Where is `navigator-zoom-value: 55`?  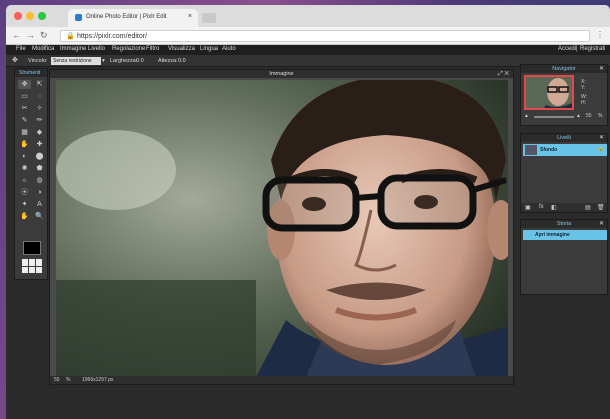
navigator-zoom-value: 55 is located at coordinates (589, 116).